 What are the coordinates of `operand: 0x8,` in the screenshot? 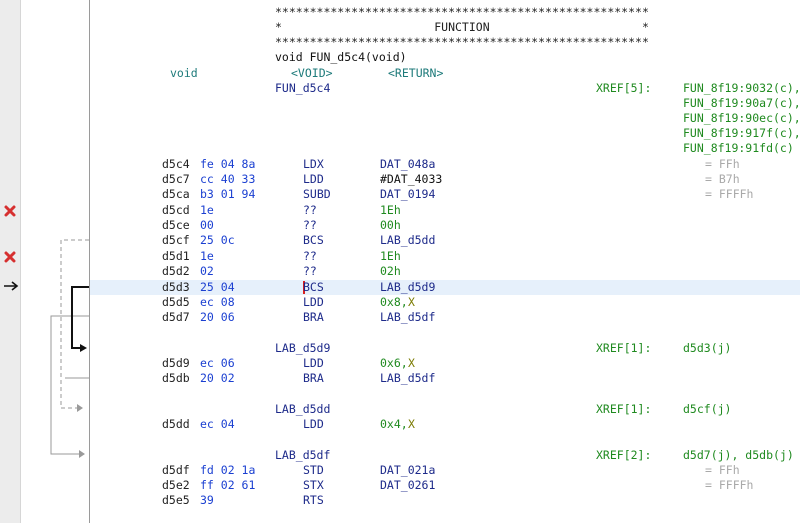 It's located at (394, 302).